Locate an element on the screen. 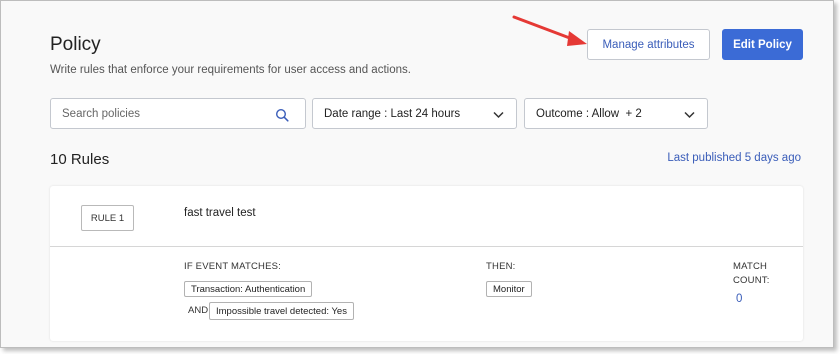  if-event-matches-label: IF EVENT MATCHES: is located at coordinates (233, 266).